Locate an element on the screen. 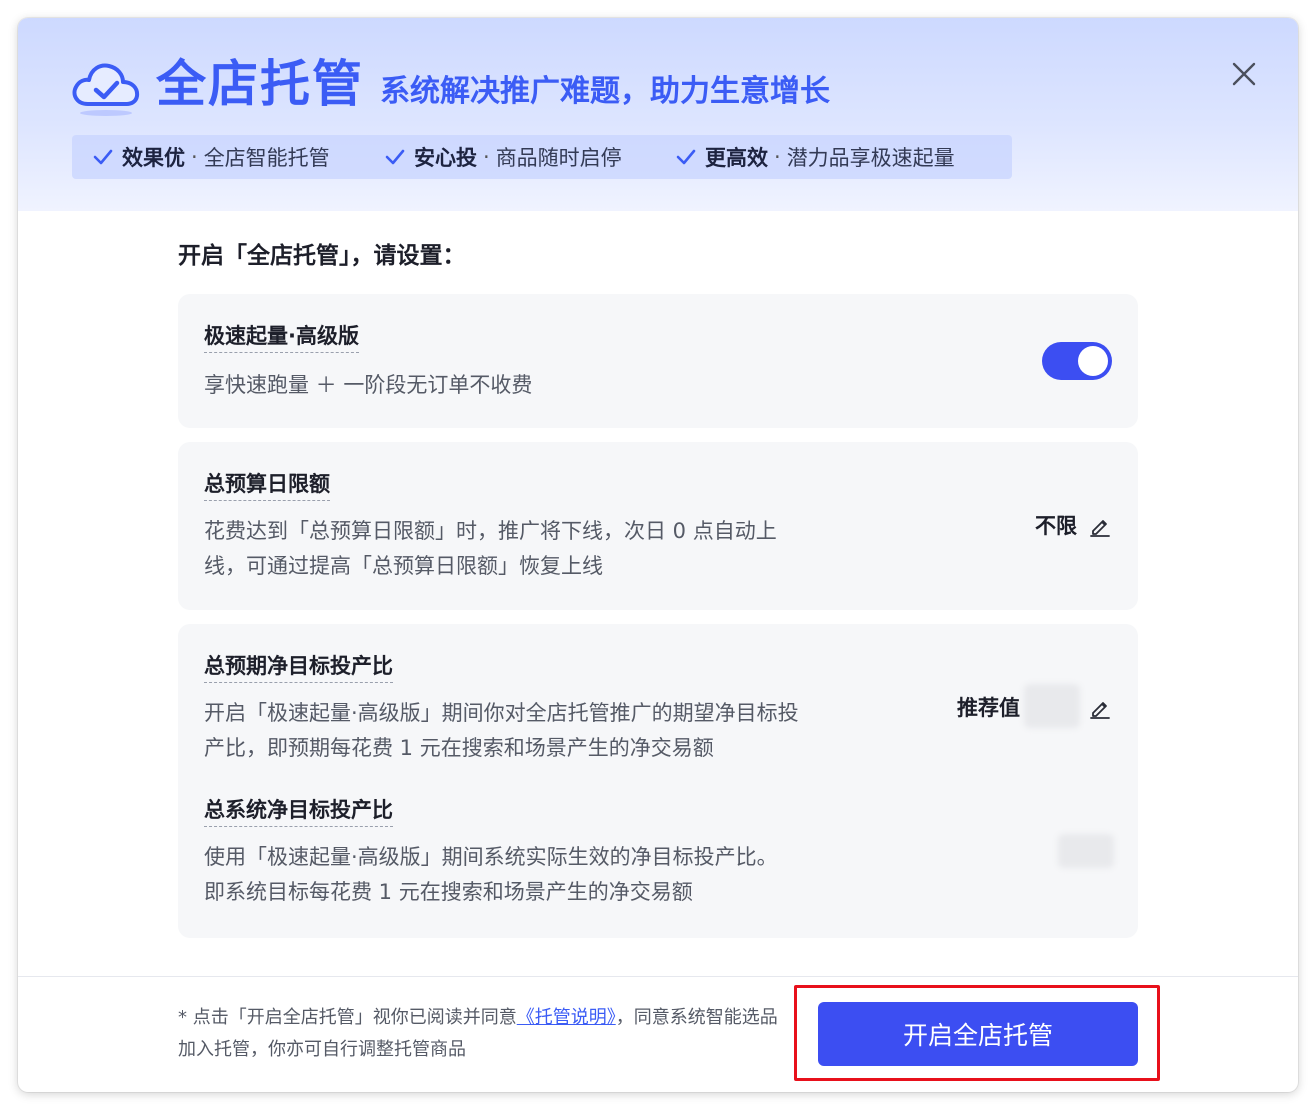  feature-item-efficient: 更高效 · 潜力品享极速起量 is located at coordinates (815, 157).